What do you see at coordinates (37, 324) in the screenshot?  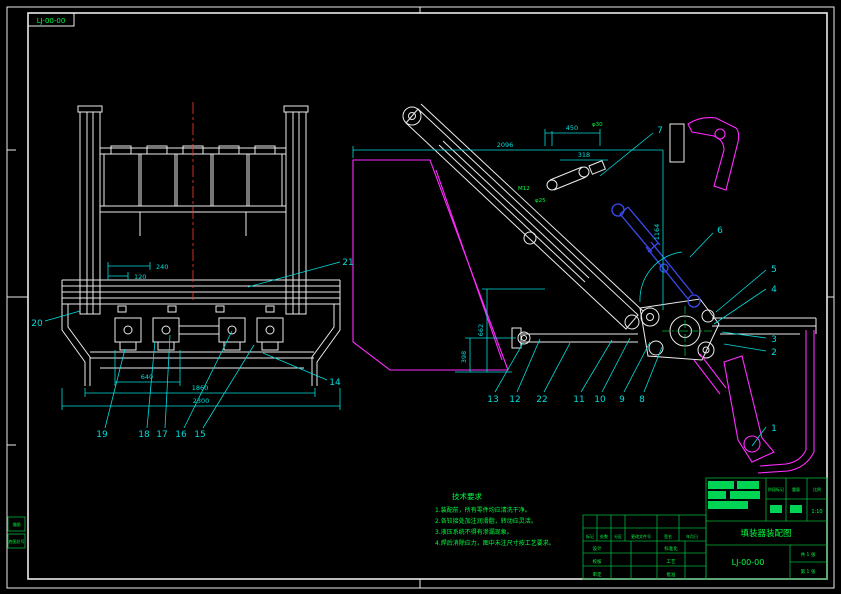 I see `balloon-20: 20` at bounding box center [37, 324].